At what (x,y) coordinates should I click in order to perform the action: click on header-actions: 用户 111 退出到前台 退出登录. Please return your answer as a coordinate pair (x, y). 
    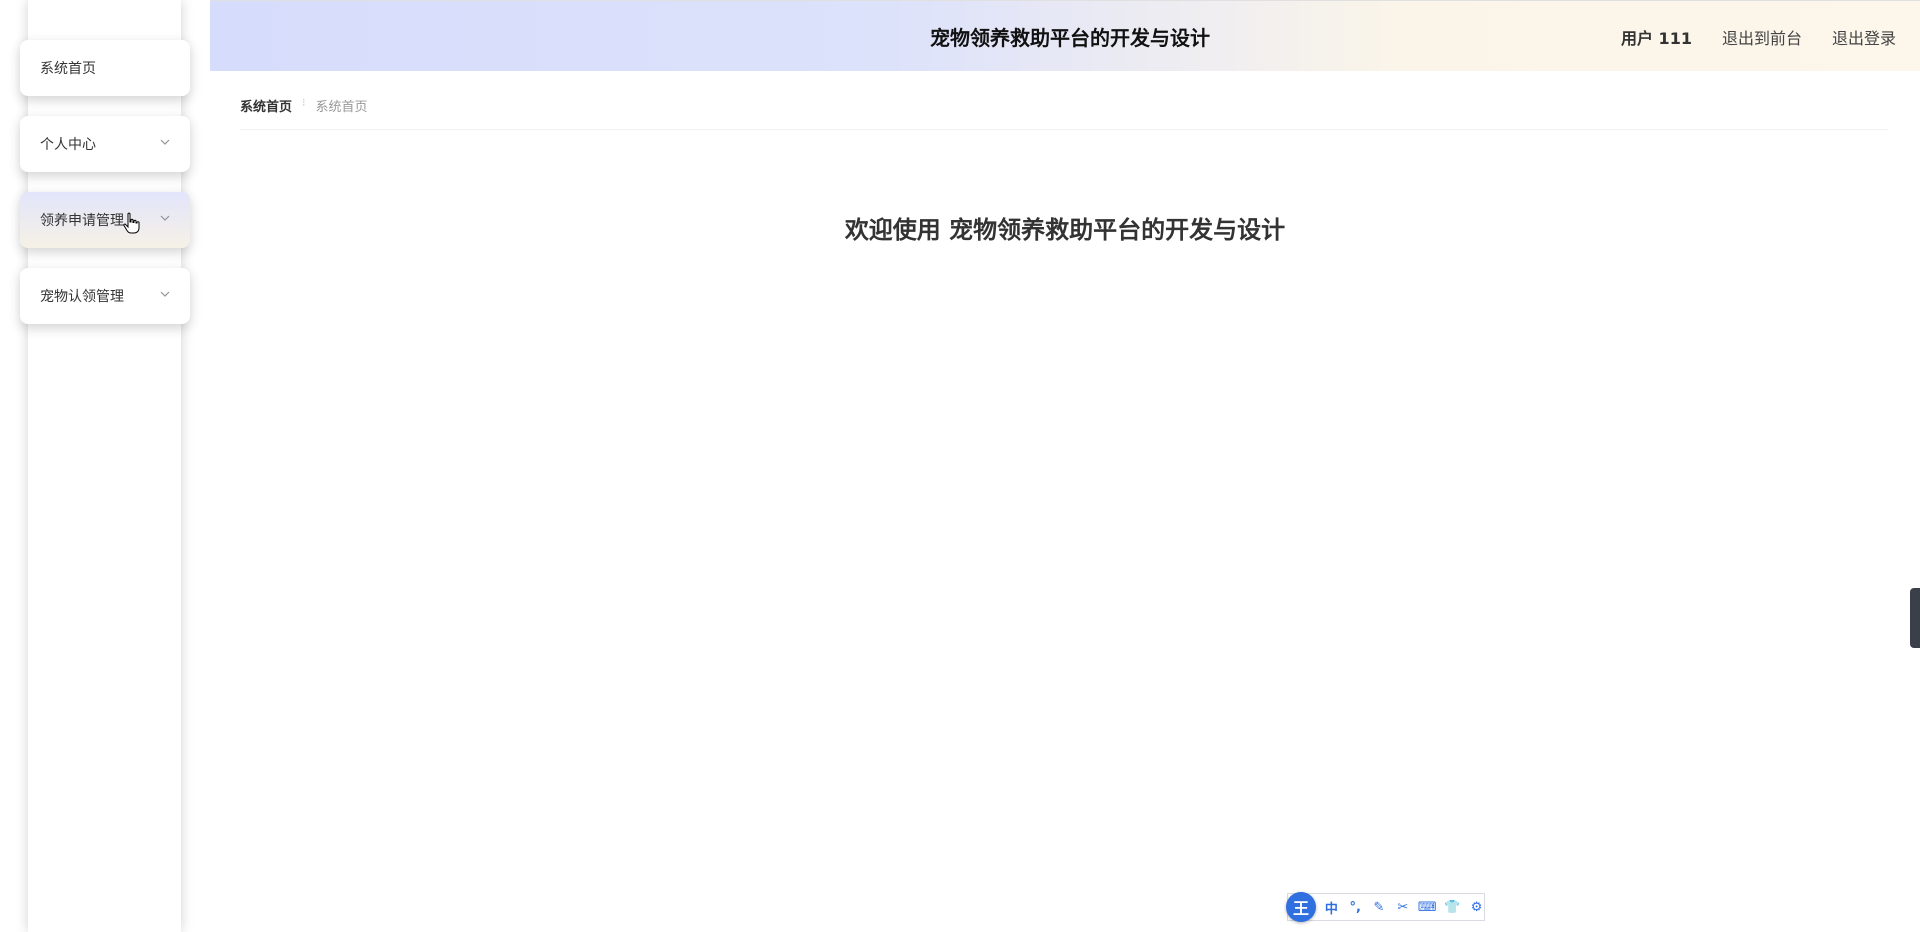
    Looking at the image, I should click on (1758, 36).